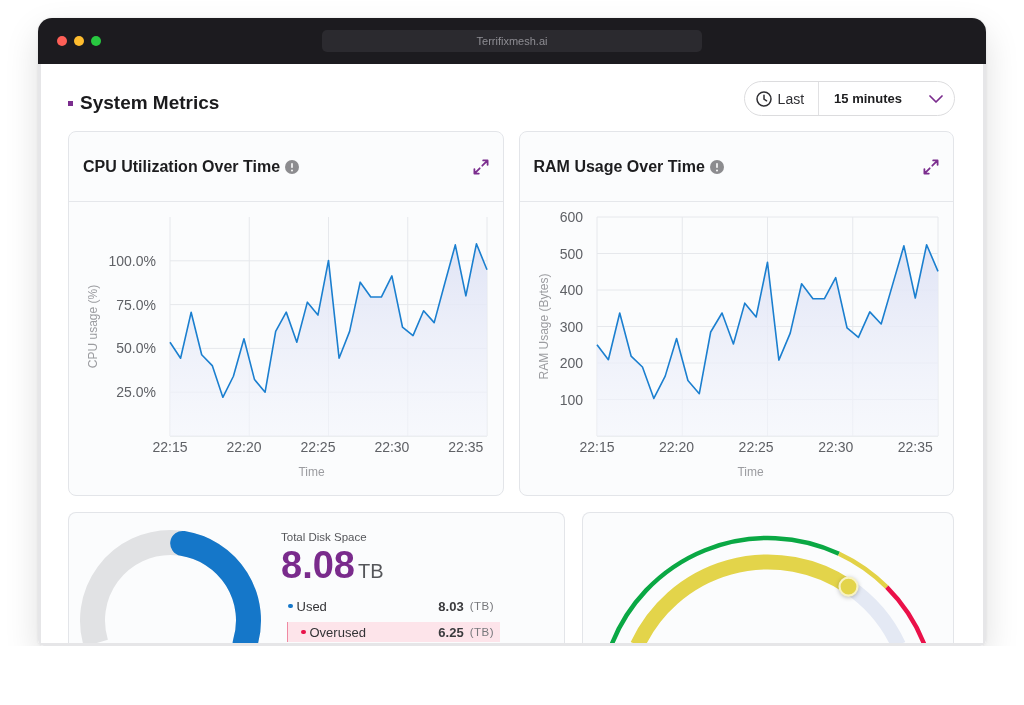 The width and height of the screenshot is (1024, 705). Describe the element at coordinates (150, 103) in the screenshot. I see `page-title: System Metrics` at that location.